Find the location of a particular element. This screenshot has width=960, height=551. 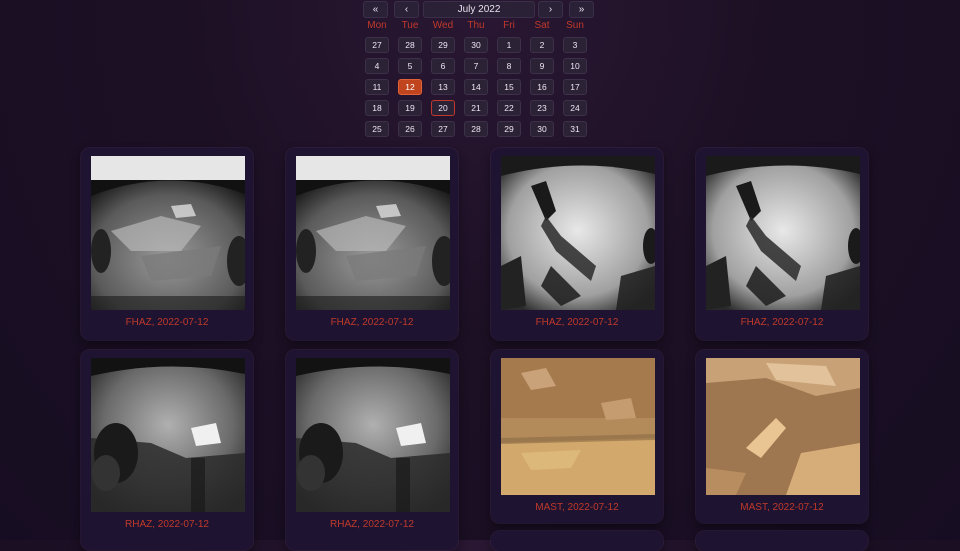

calendar-day: 31 is located at coordinates (575, 129).